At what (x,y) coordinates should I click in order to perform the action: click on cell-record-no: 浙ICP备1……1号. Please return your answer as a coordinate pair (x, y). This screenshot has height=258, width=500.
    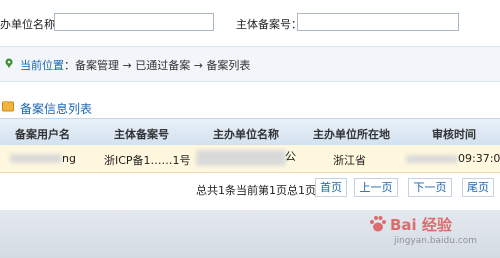
    Looking at the image, I should click on (147, 160).